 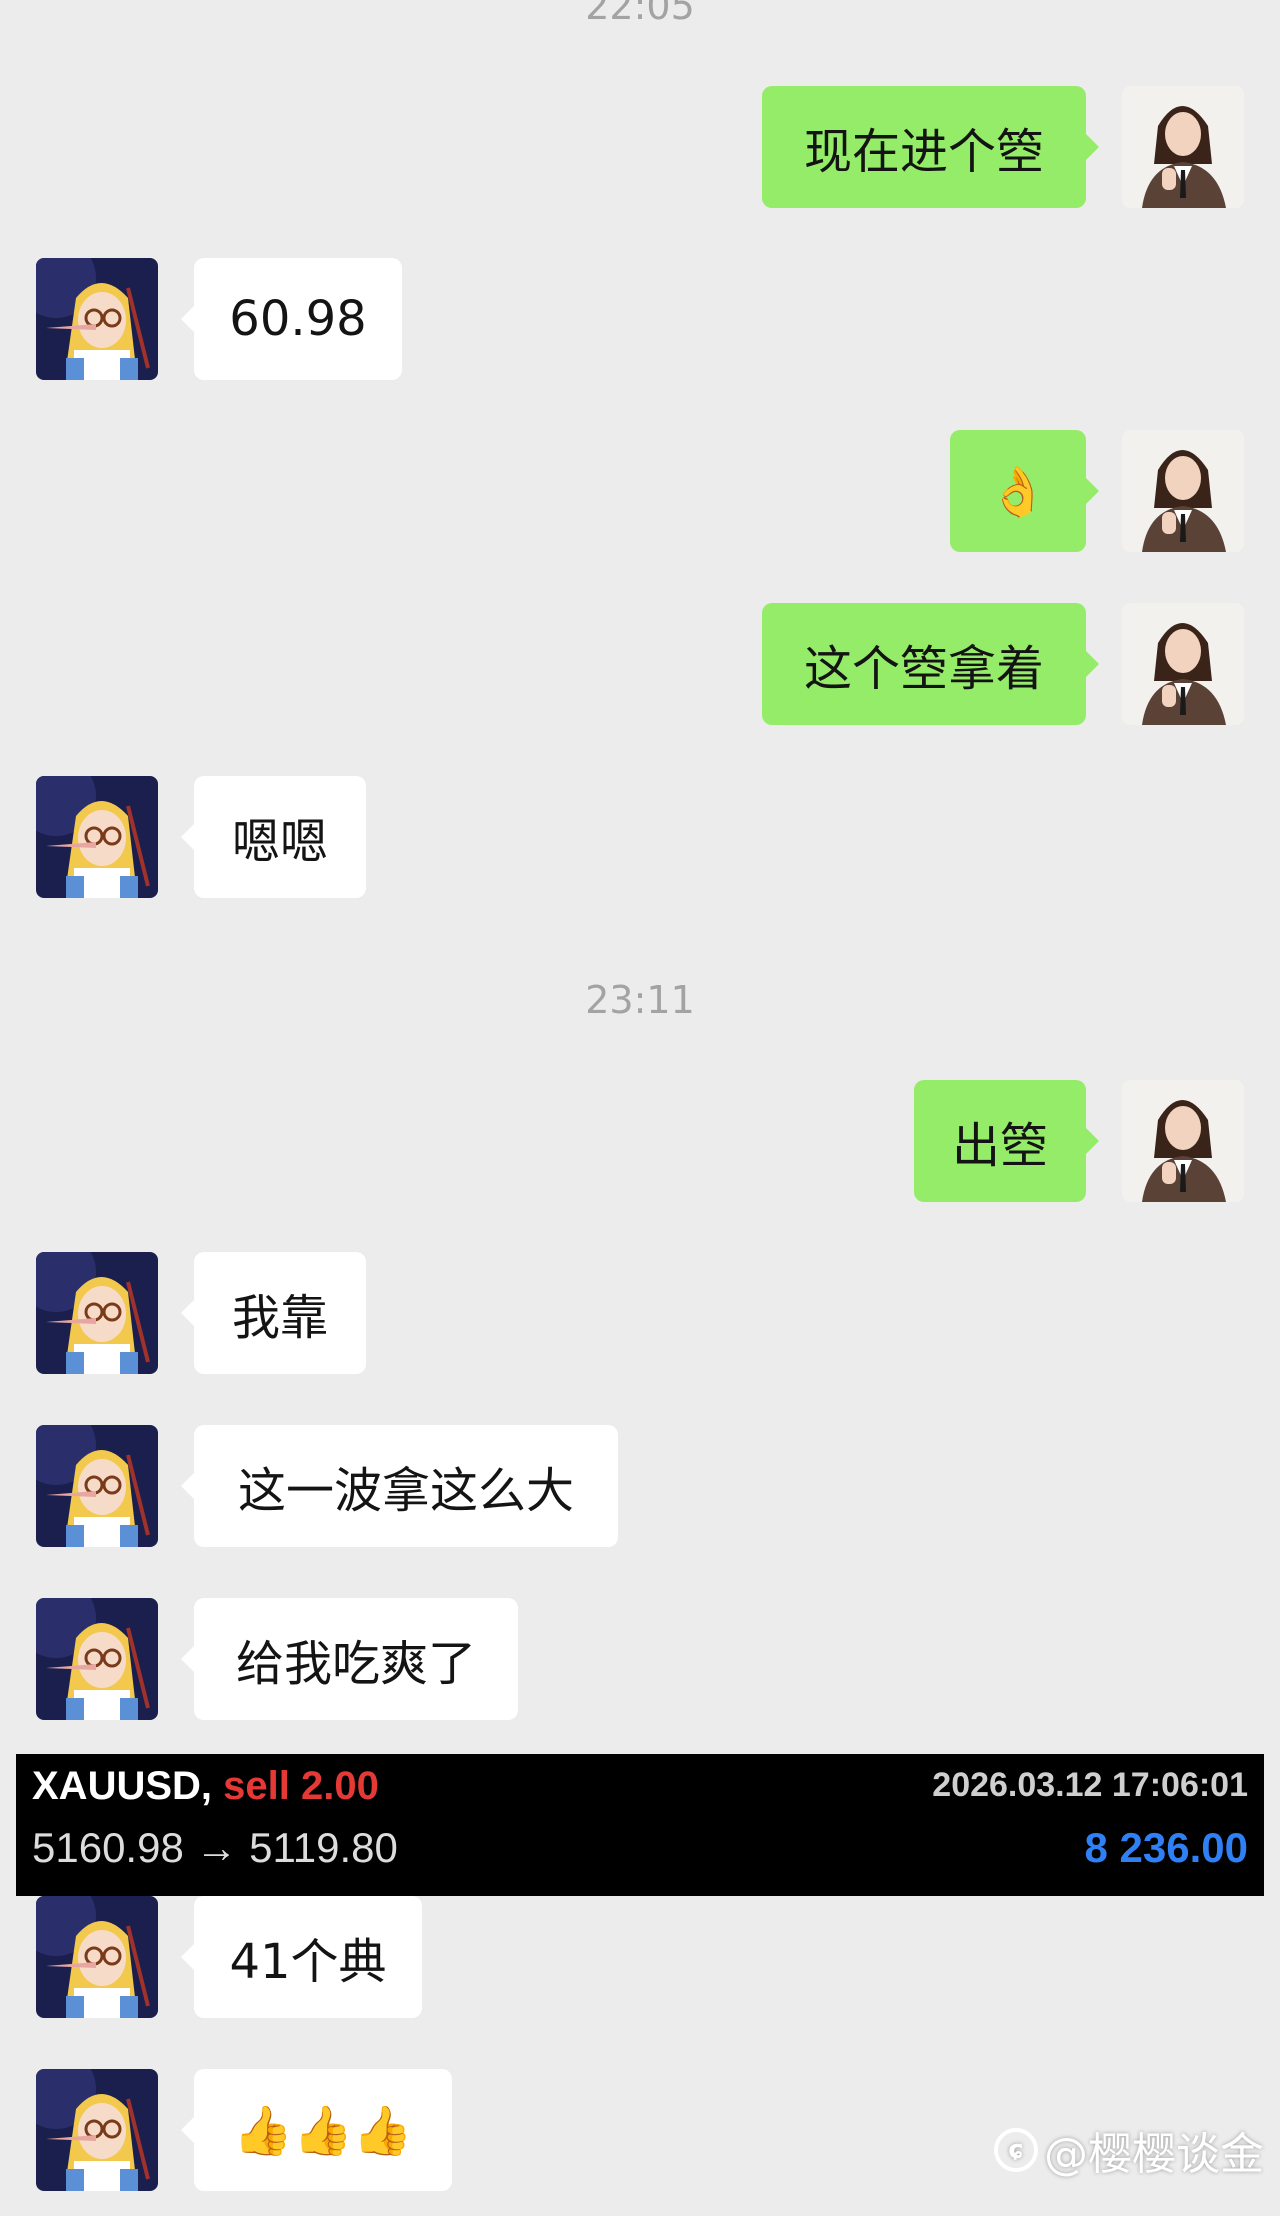 I want to click on chat-bubble-received: 嗯嗯, so click(x=273, y=837).